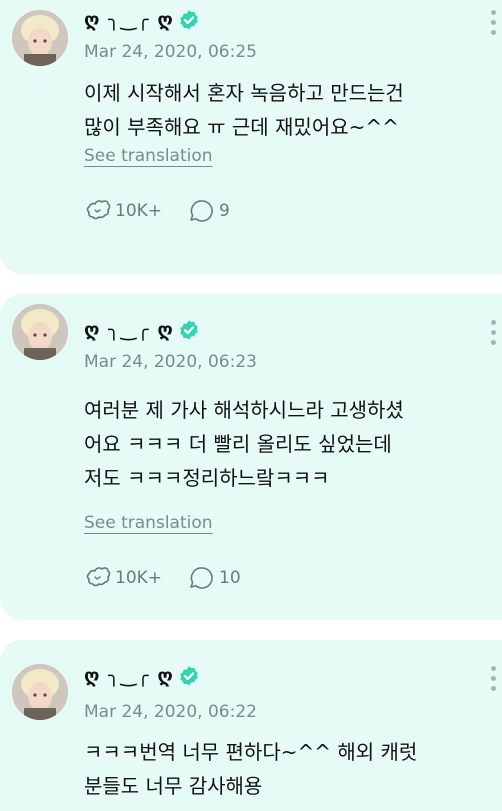 This screenshot has height=811, width=502. Describe the element at coordinates (175, 578) in the screenshot. I see `post-actions: 10K+ 10` at that location.